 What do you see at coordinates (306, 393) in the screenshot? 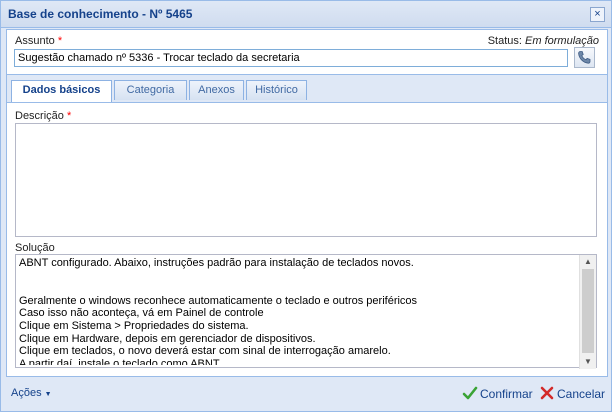
I see `footer-bar: Ações ▼ Confirmar Cancelar` at bounding box center [306, 393].